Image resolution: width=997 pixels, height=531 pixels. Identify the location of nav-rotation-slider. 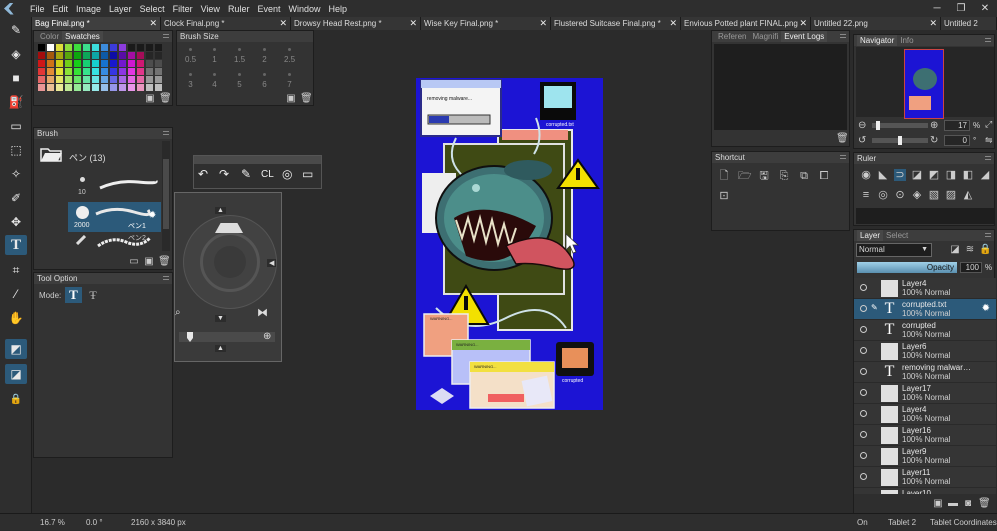
(900, 140).